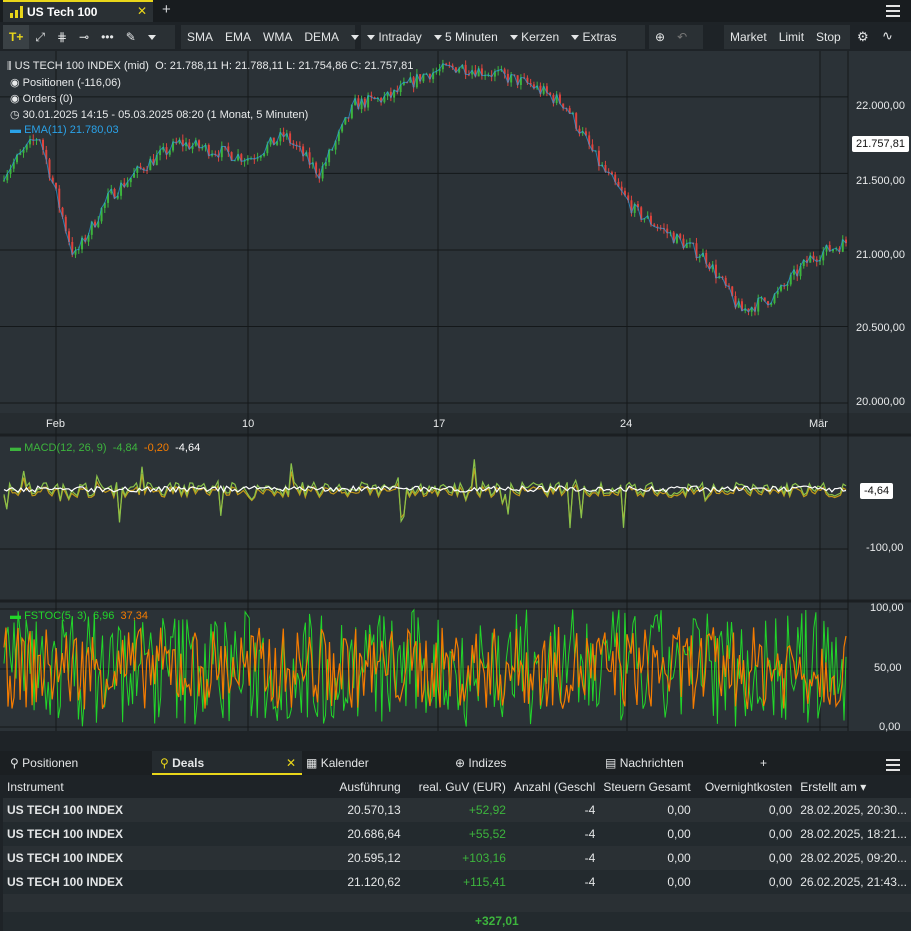  What do you see at coordinates (880, 106) in the screenshot?
I see `price-tick: 22.000,00` at bounding box center [880, 106].